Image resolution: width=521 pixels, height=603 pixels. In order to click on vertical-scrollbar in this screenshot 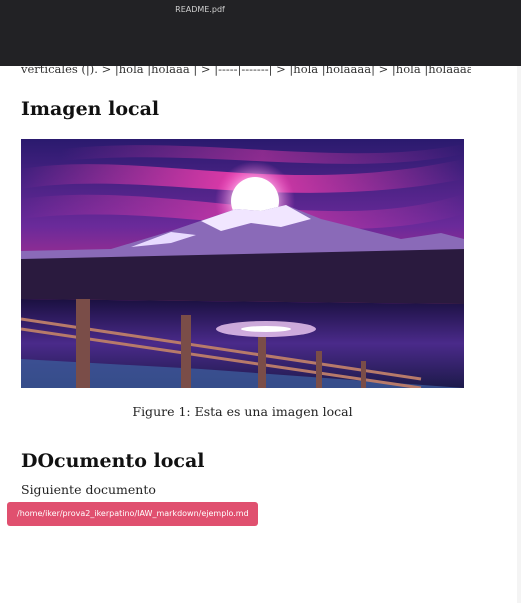, I will do `click(519, 334)`.